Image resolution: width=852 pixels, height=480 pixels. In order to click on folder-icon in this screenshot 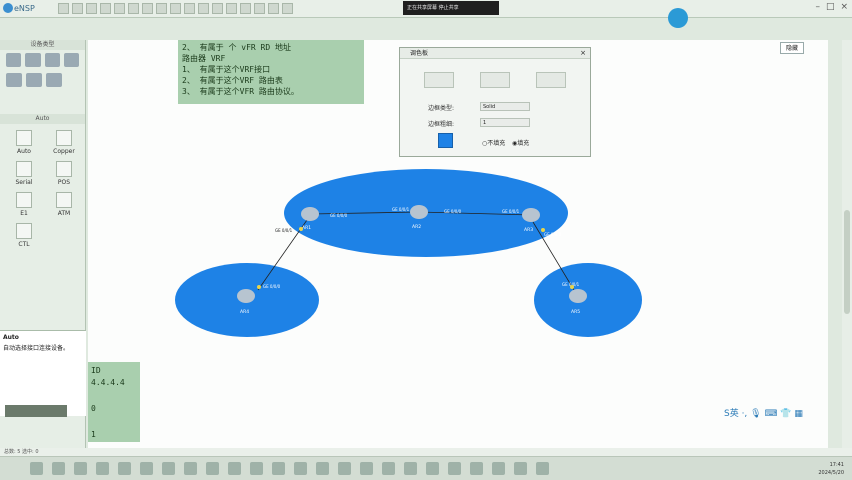, I will do `click(124, 468)`.